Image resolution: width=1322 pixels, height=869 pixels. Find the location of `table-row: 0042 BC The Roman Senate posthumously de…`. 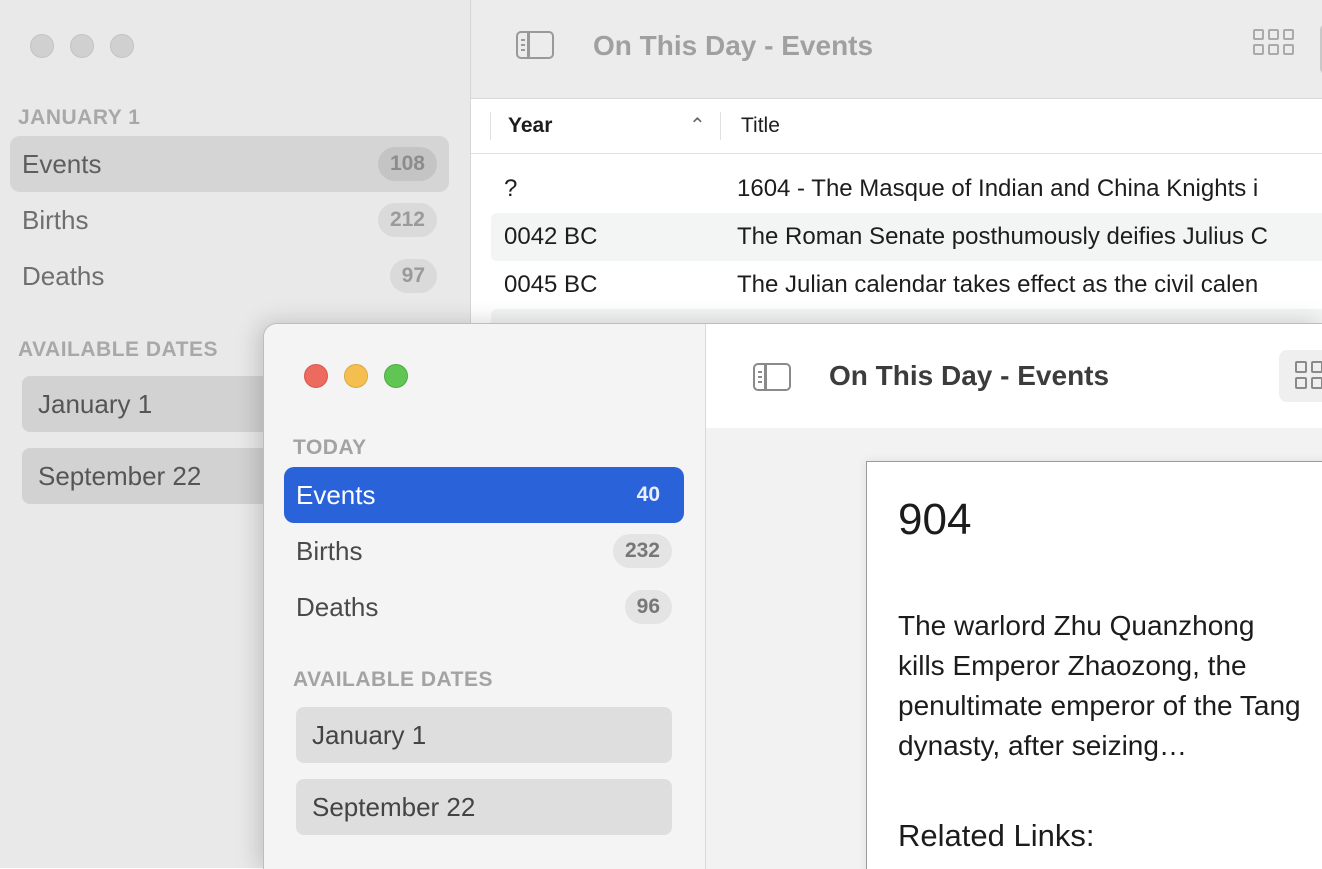

table-row: 0042 BC The Roman Senate posthumously de… is located at coordinates (906, 237).